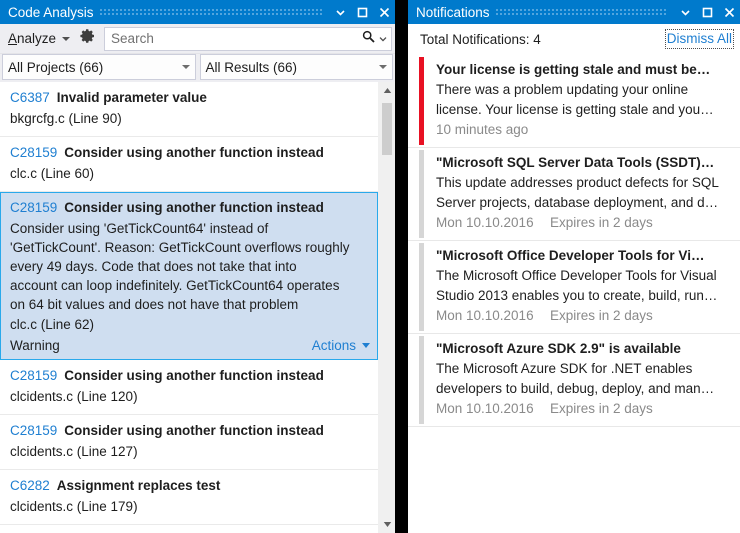 Image resolution: width=740 pixels, height=533 pixels. Describe the element at coordinates (30, 485) in the screenshot. I see `issue-code: C6282` at that location.